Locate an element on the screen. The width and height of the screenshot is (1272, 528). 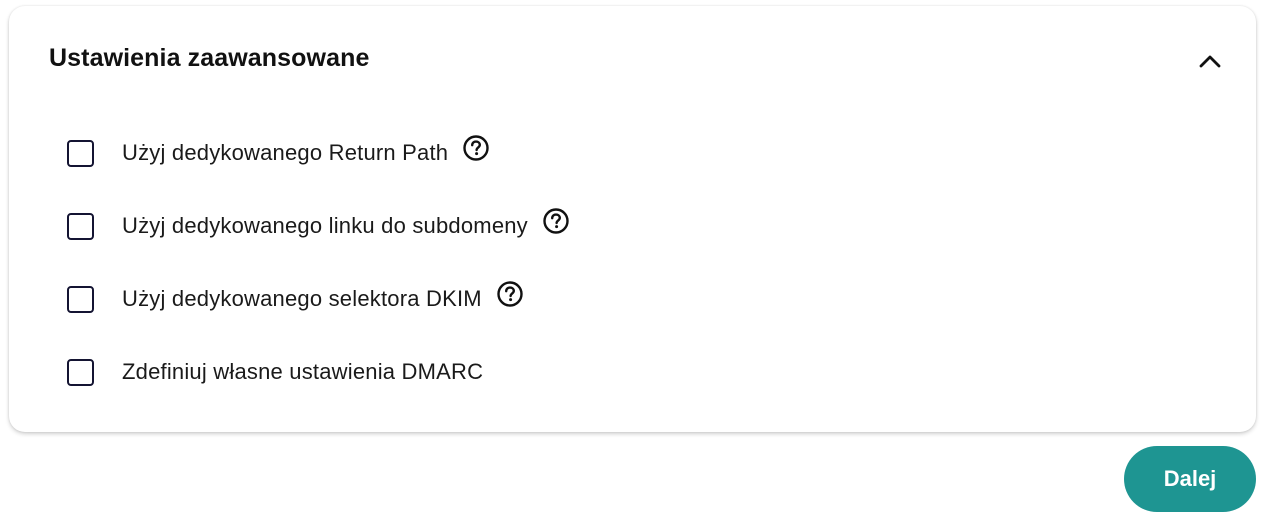
section-title: Ustawienia zaawansowane is located at coordinates (209, 58).